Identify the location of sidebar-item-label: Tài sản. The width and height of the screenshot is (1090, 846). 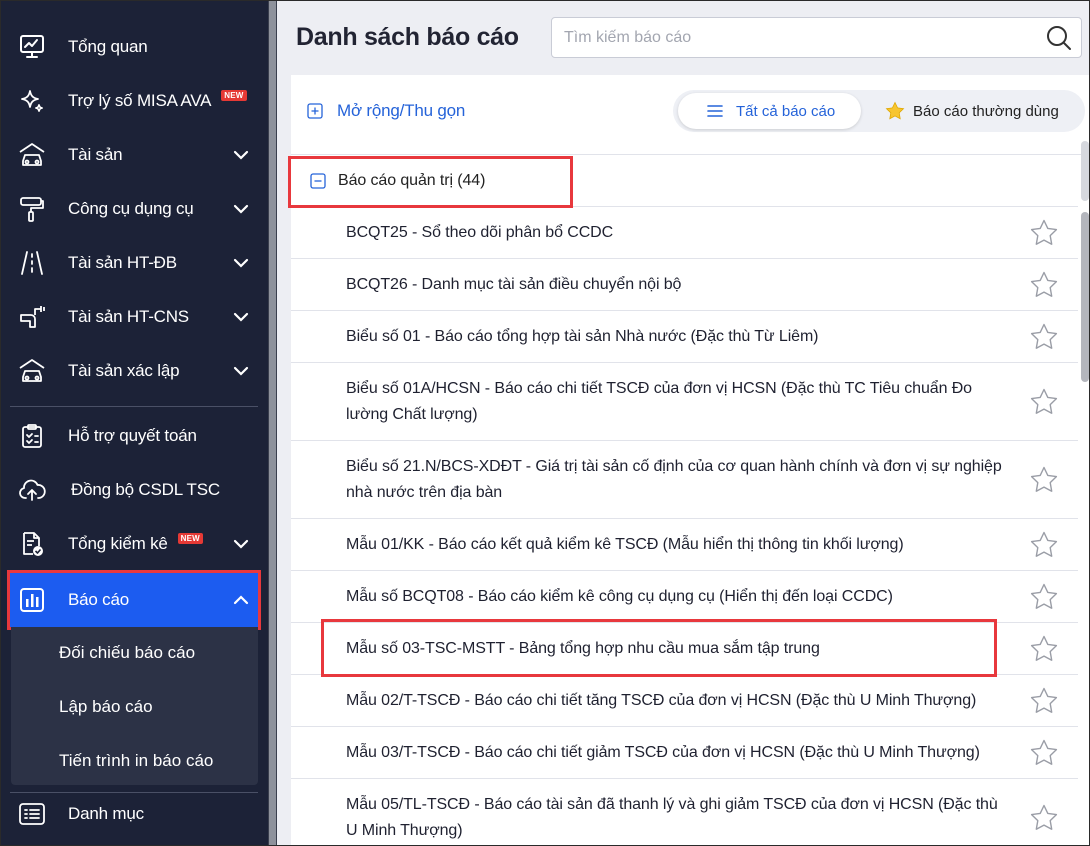
(95, 154).